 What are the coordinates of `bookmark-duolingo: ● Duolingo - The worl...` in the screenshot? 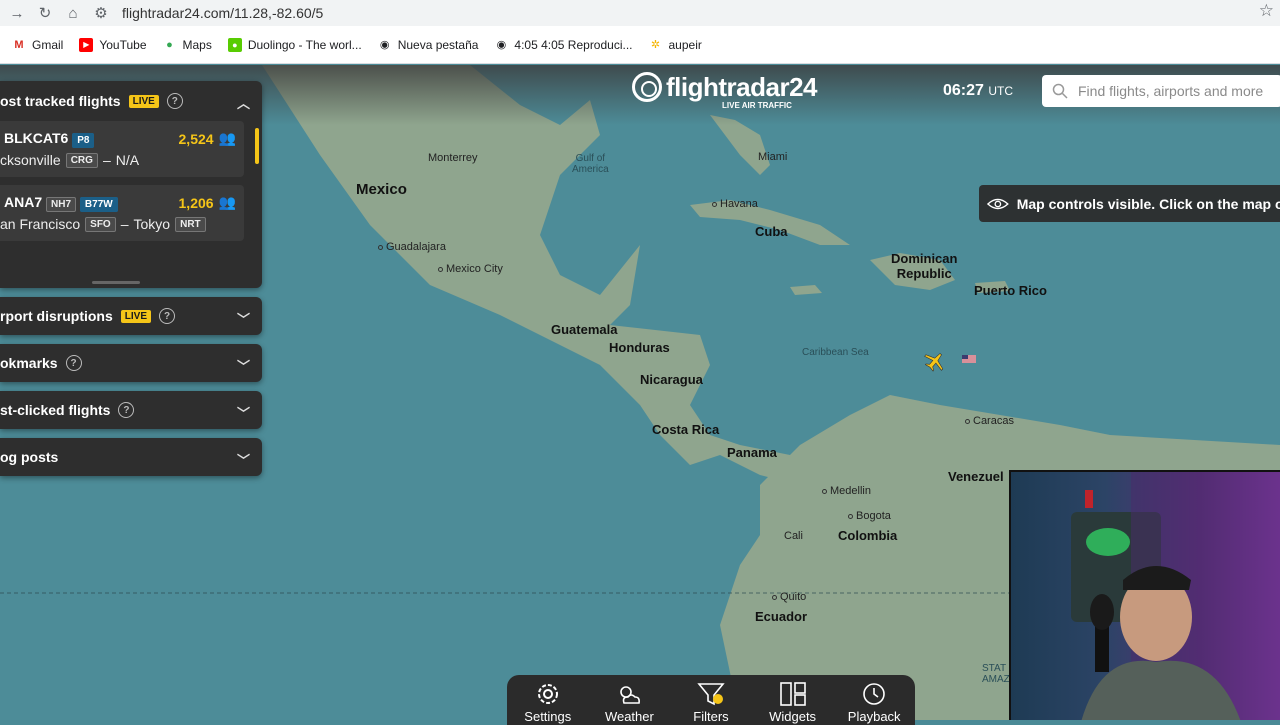 It's located at (294, 44).